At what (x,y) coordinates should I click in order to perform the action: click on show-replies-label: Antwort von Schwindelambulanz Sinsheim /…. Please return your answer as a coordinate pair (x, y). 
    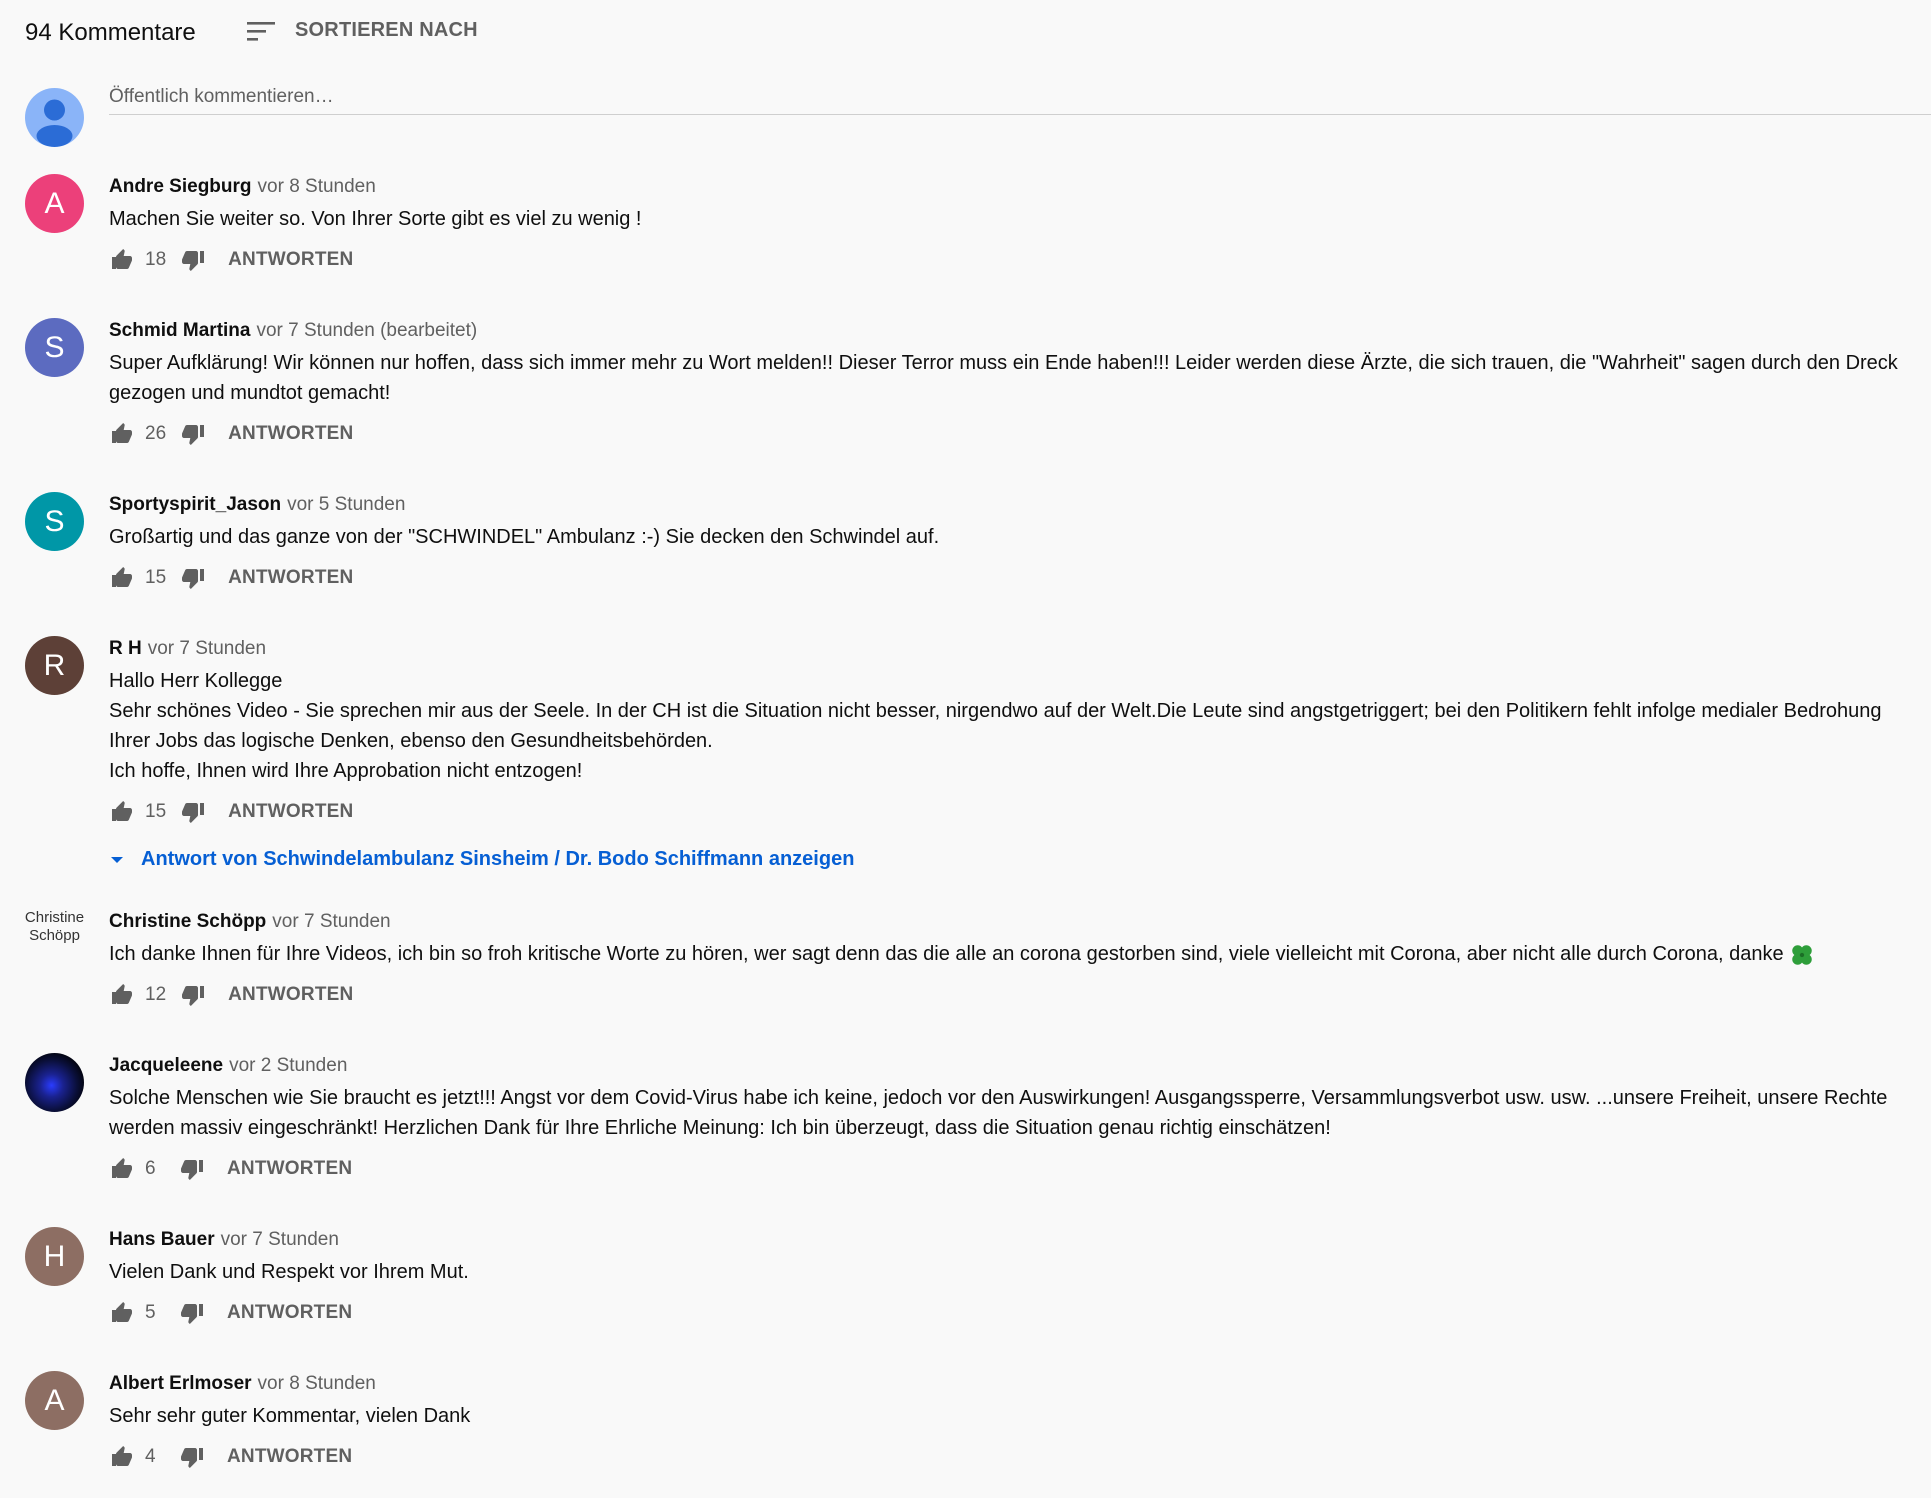
    Looking at the image, I should click on (498, 859).